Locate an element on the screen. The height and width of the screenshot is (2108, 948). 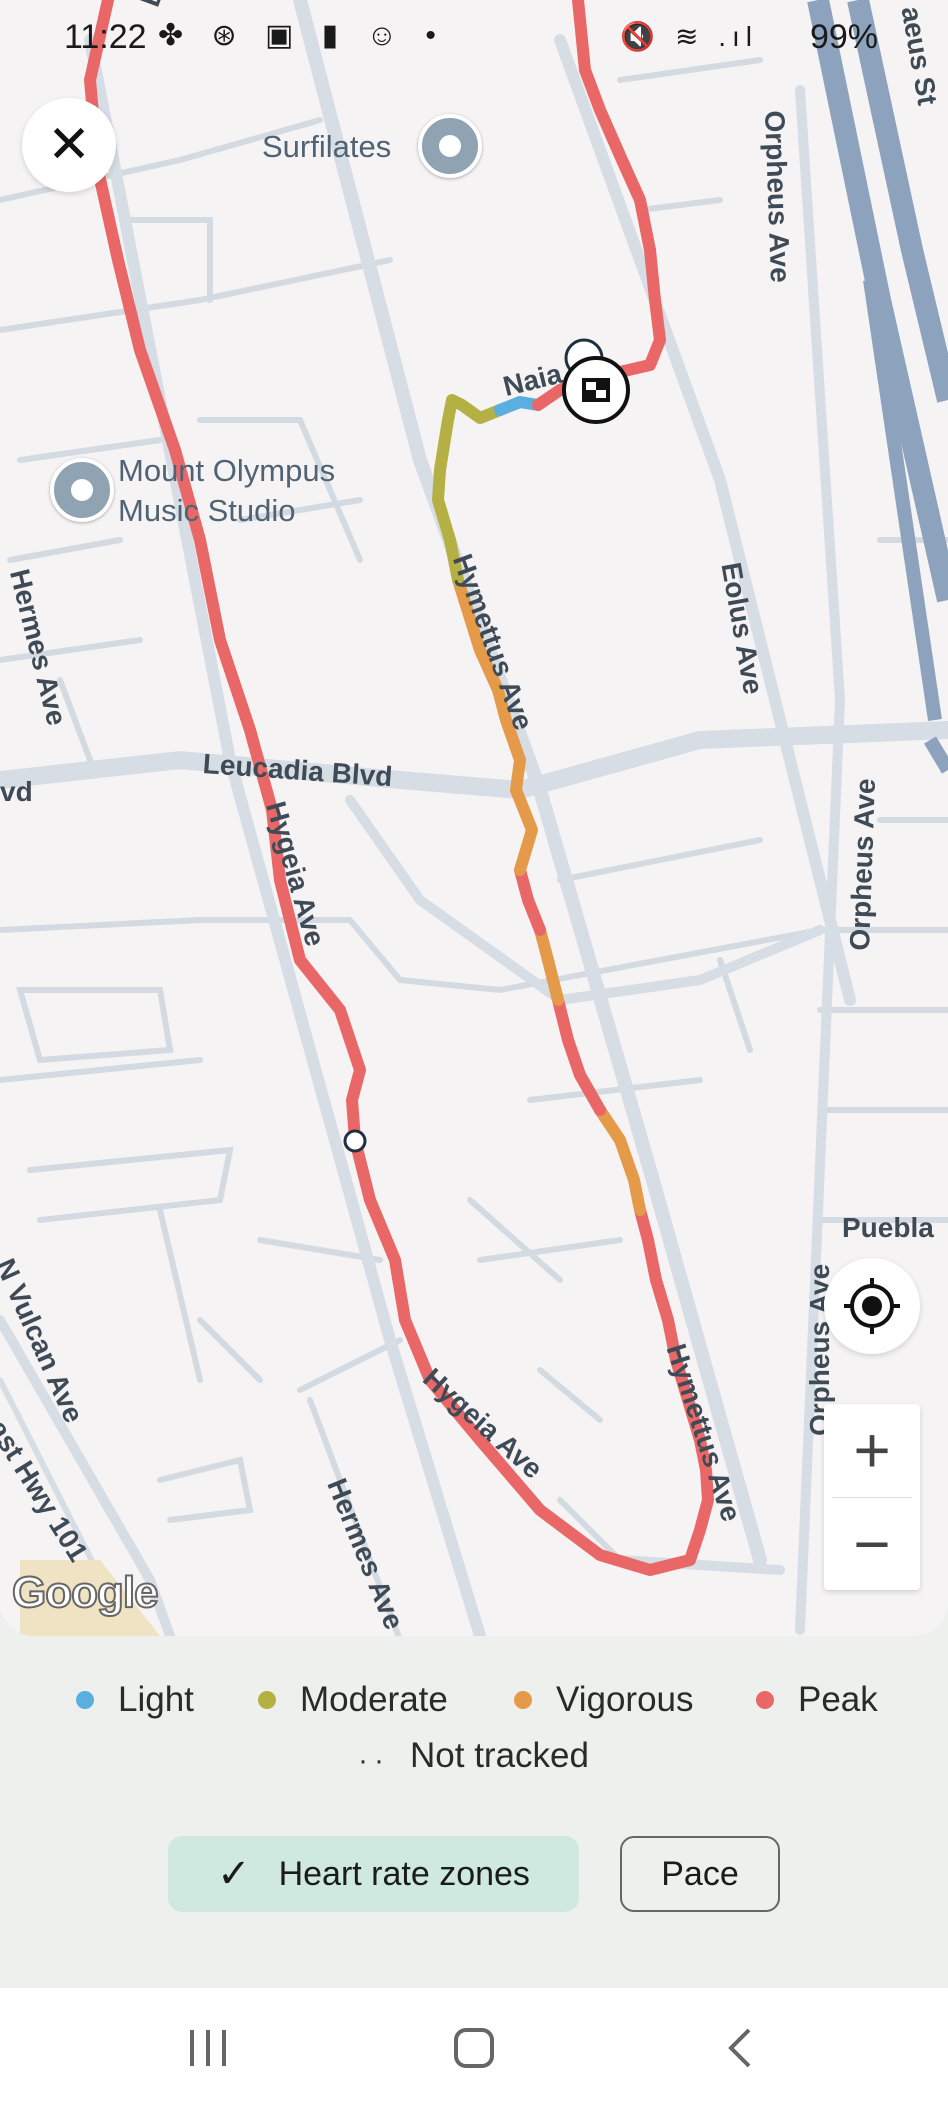
signal-icons: 🔇 ≋ .ıl is located at coordinates (689, 36).